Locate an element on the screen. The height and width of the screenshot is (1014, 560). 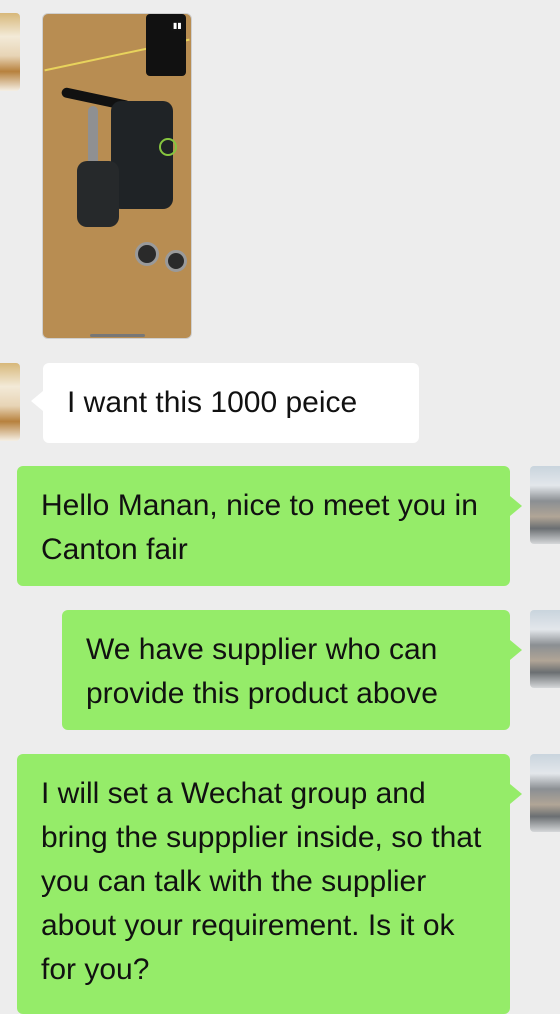
incoming-message-bubble: I want this 1000 peice is located at coordinates (225, 403).